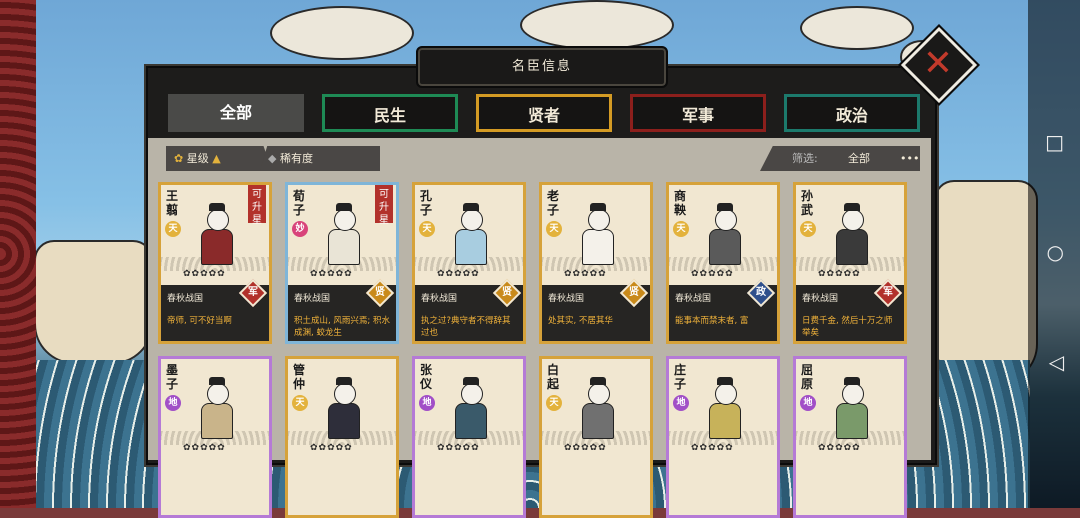 This screenshot has height=518, width=1080. I want to click on minister-name: 白起, so click(553, 377).